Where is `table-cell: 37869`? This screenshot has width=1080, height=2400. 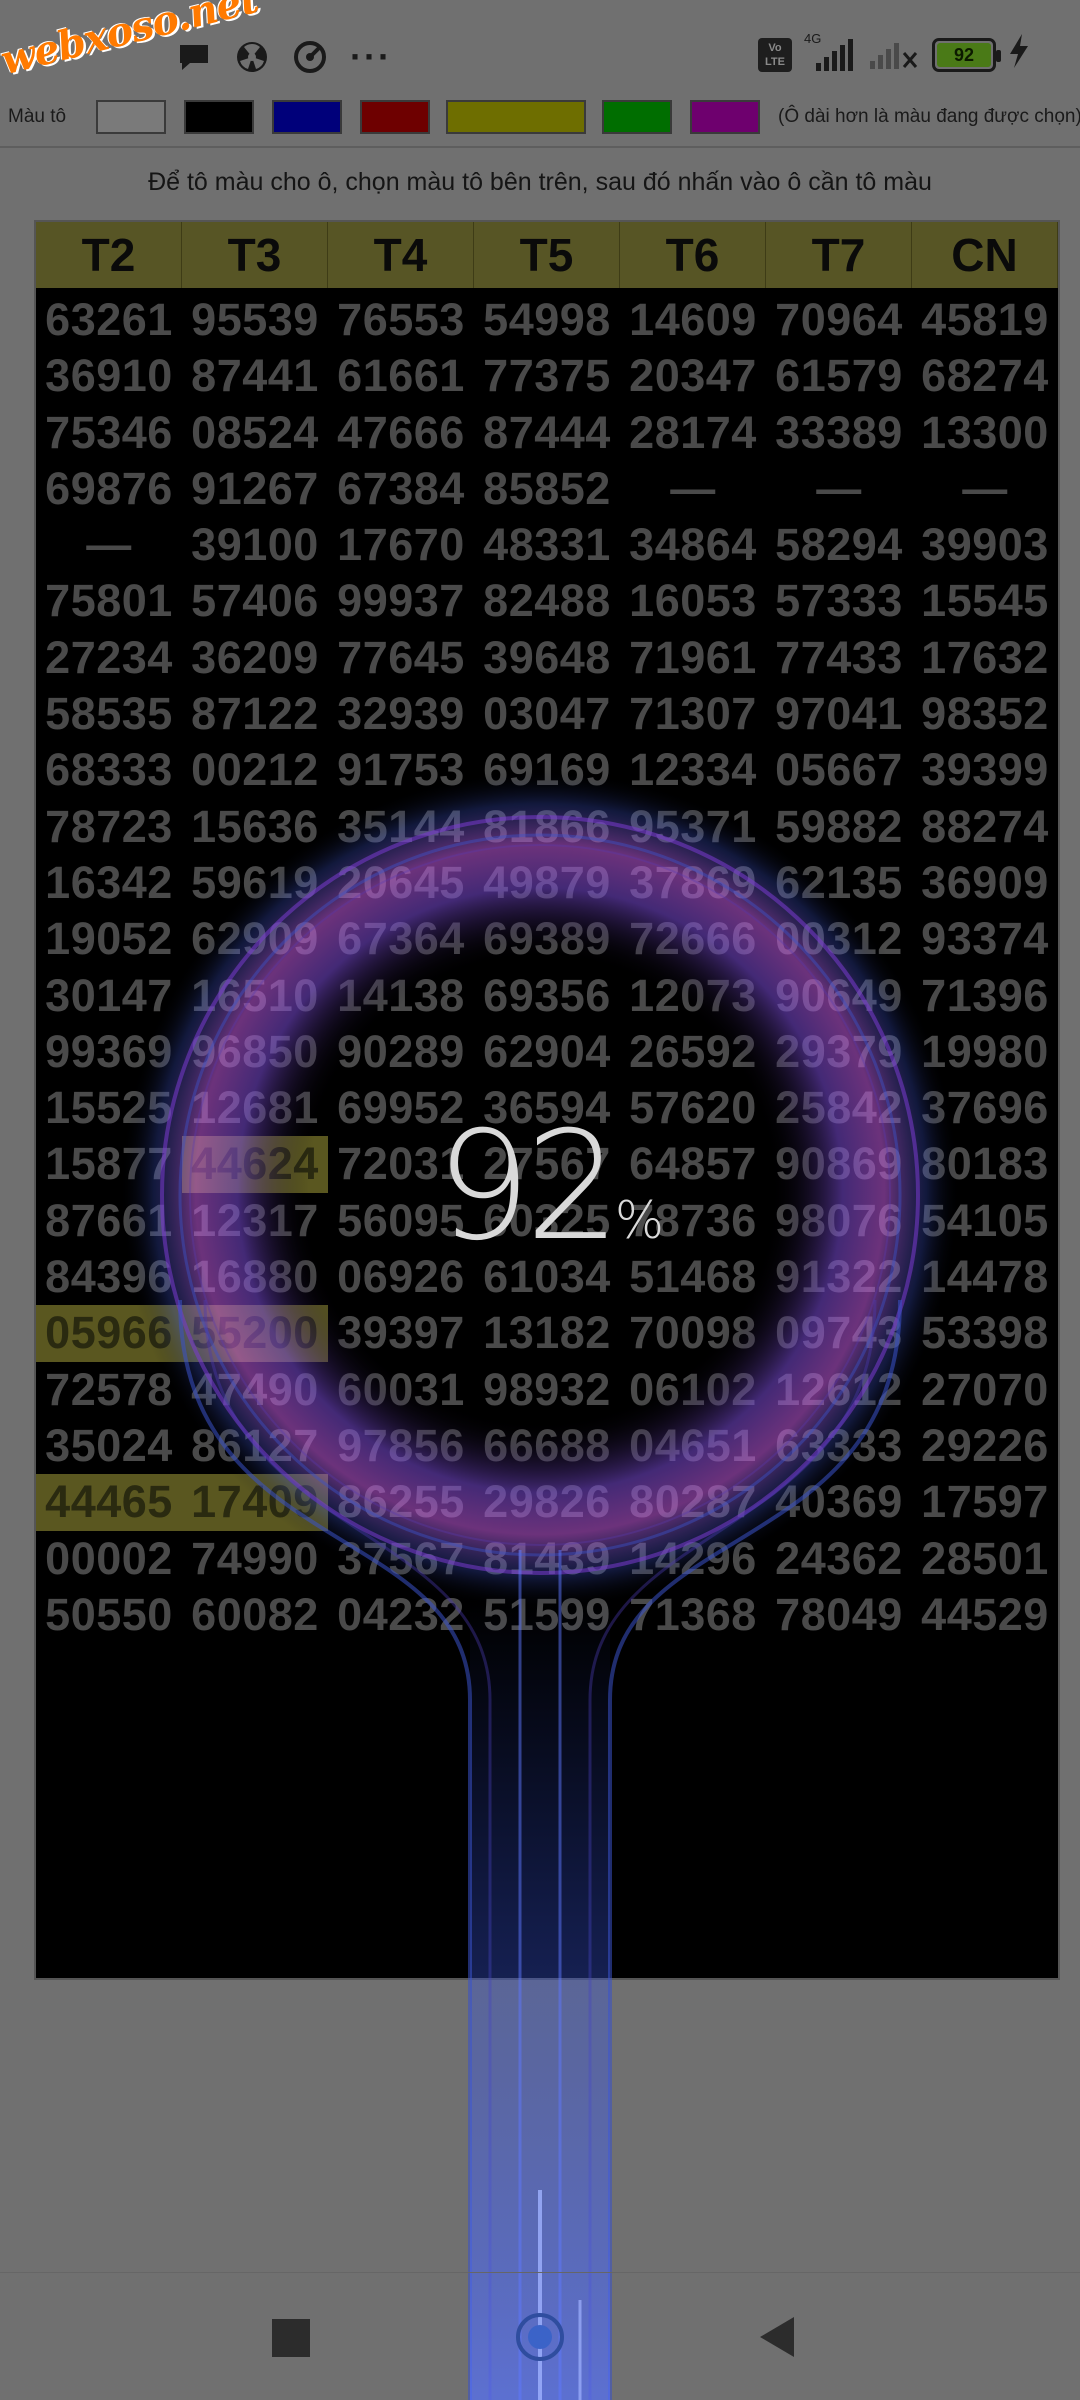 table-cell: 37869 is located at coordinates (693, 883).